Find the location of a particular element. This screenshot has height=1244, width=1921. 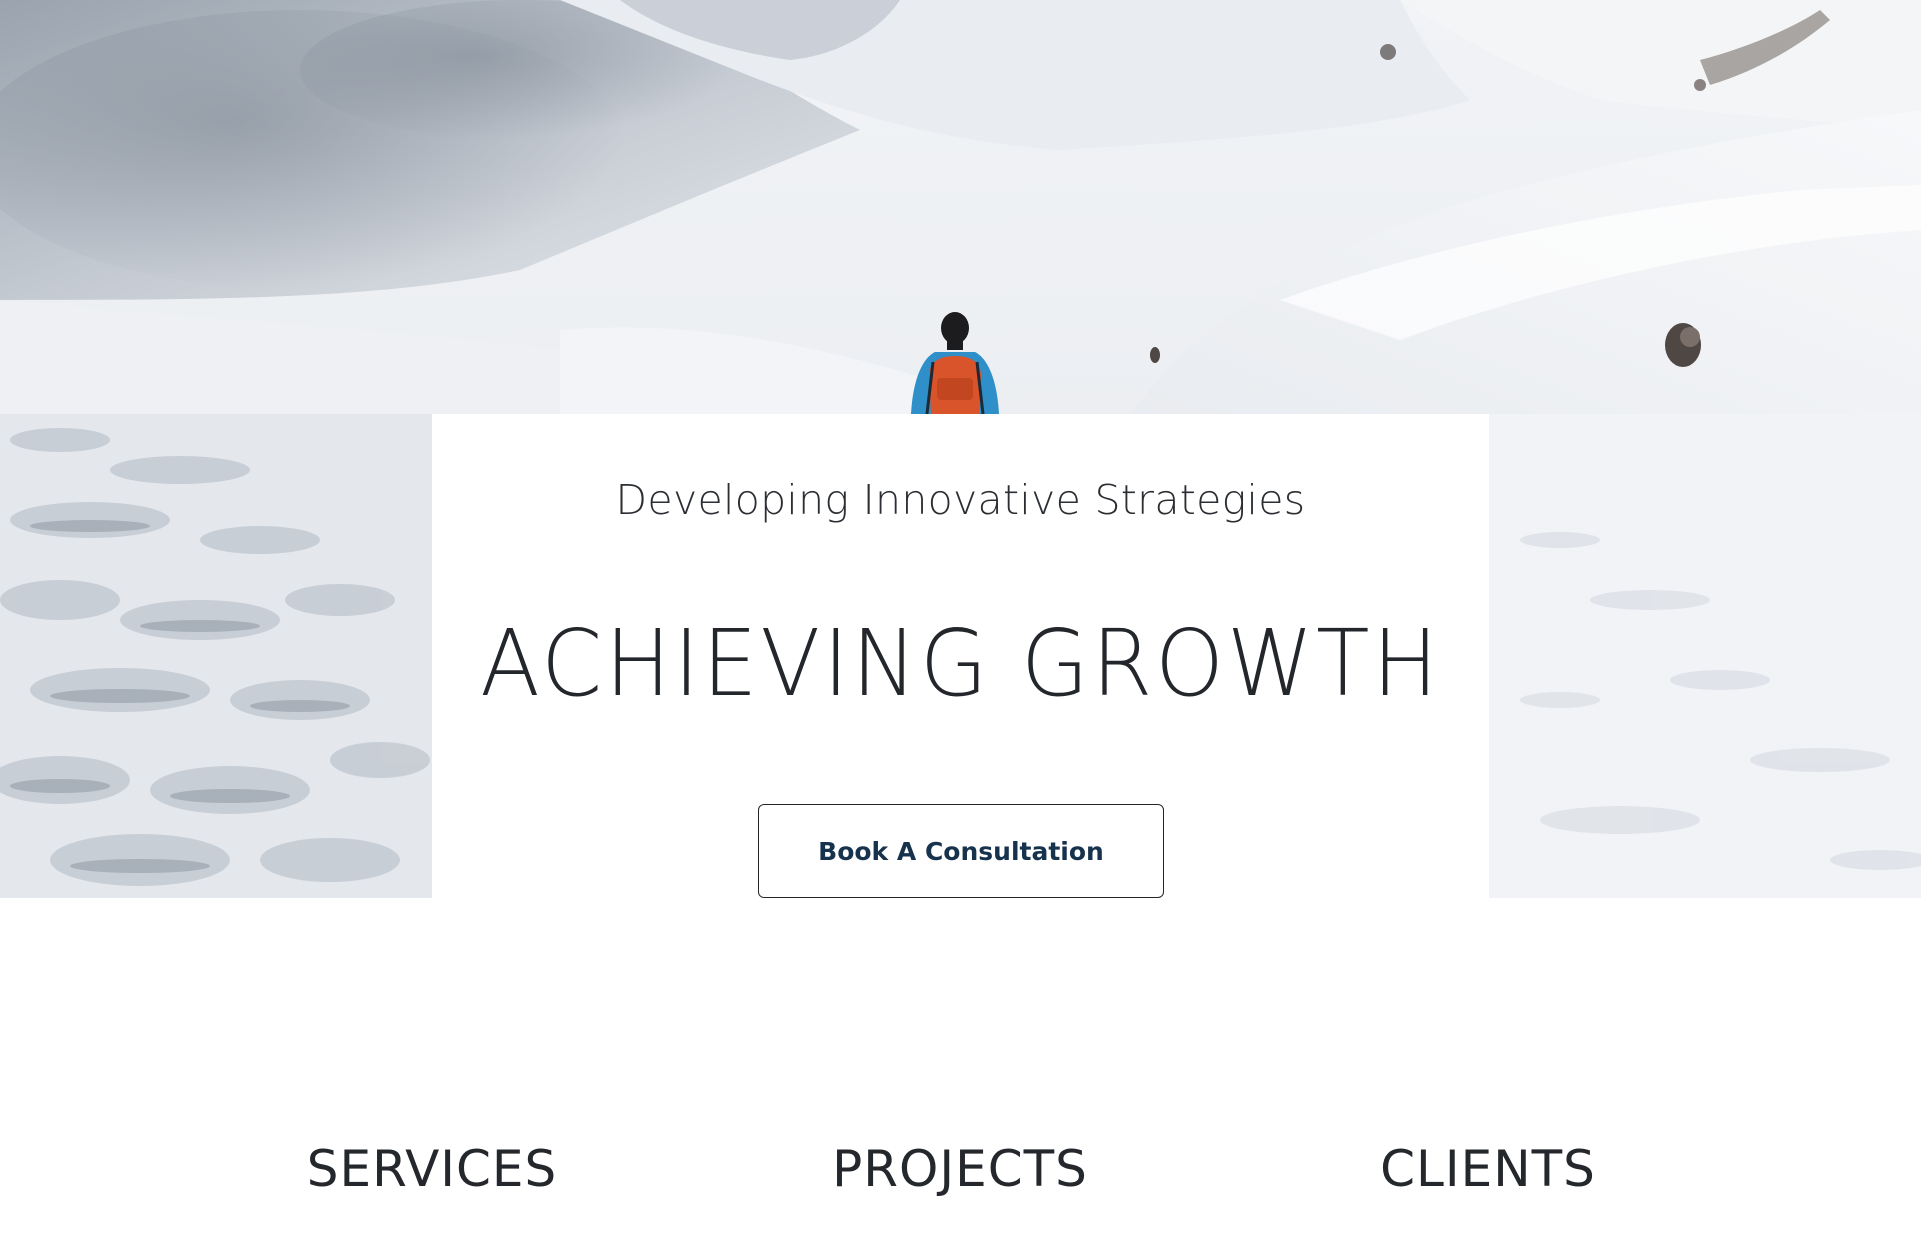

hero-title: ACHIEVING GROWTH is located at coordinates (960, 663).